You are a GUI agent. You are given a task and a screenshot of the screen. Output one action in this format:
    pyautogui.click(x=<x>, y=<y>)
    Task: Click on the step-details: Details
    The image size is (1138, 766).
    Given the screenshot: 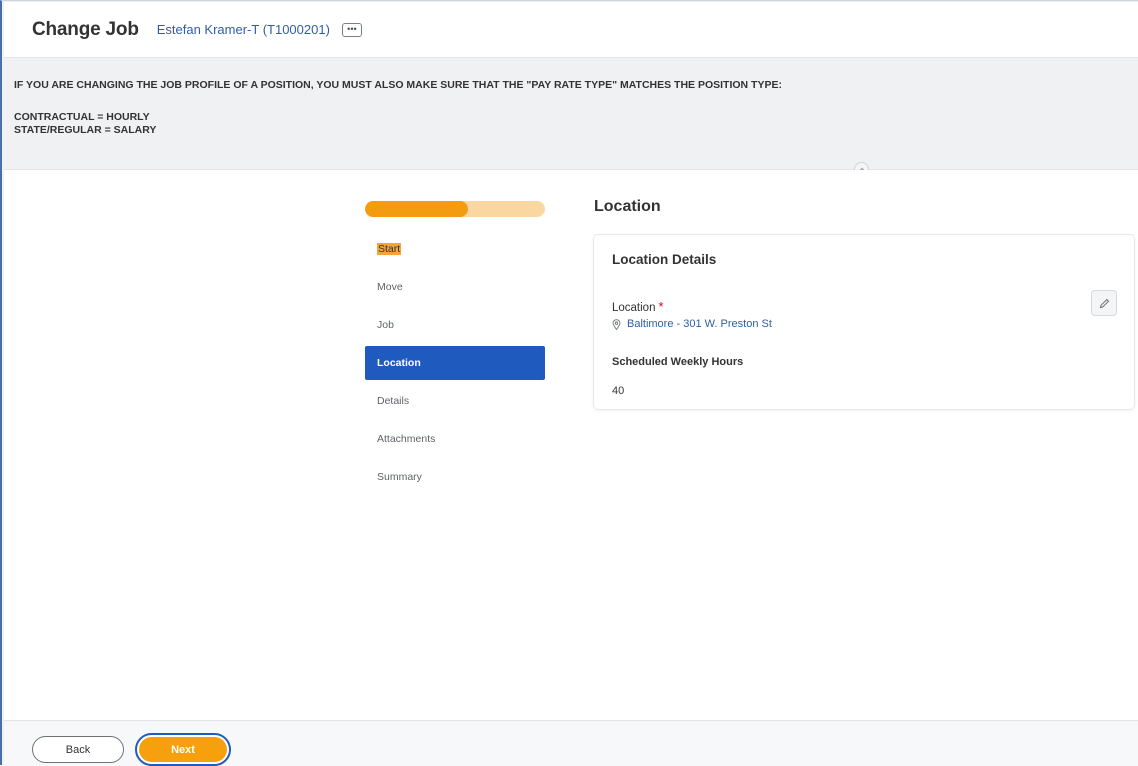 What is the action you would take?
    pyautogui.click(x=455, y=401)
    